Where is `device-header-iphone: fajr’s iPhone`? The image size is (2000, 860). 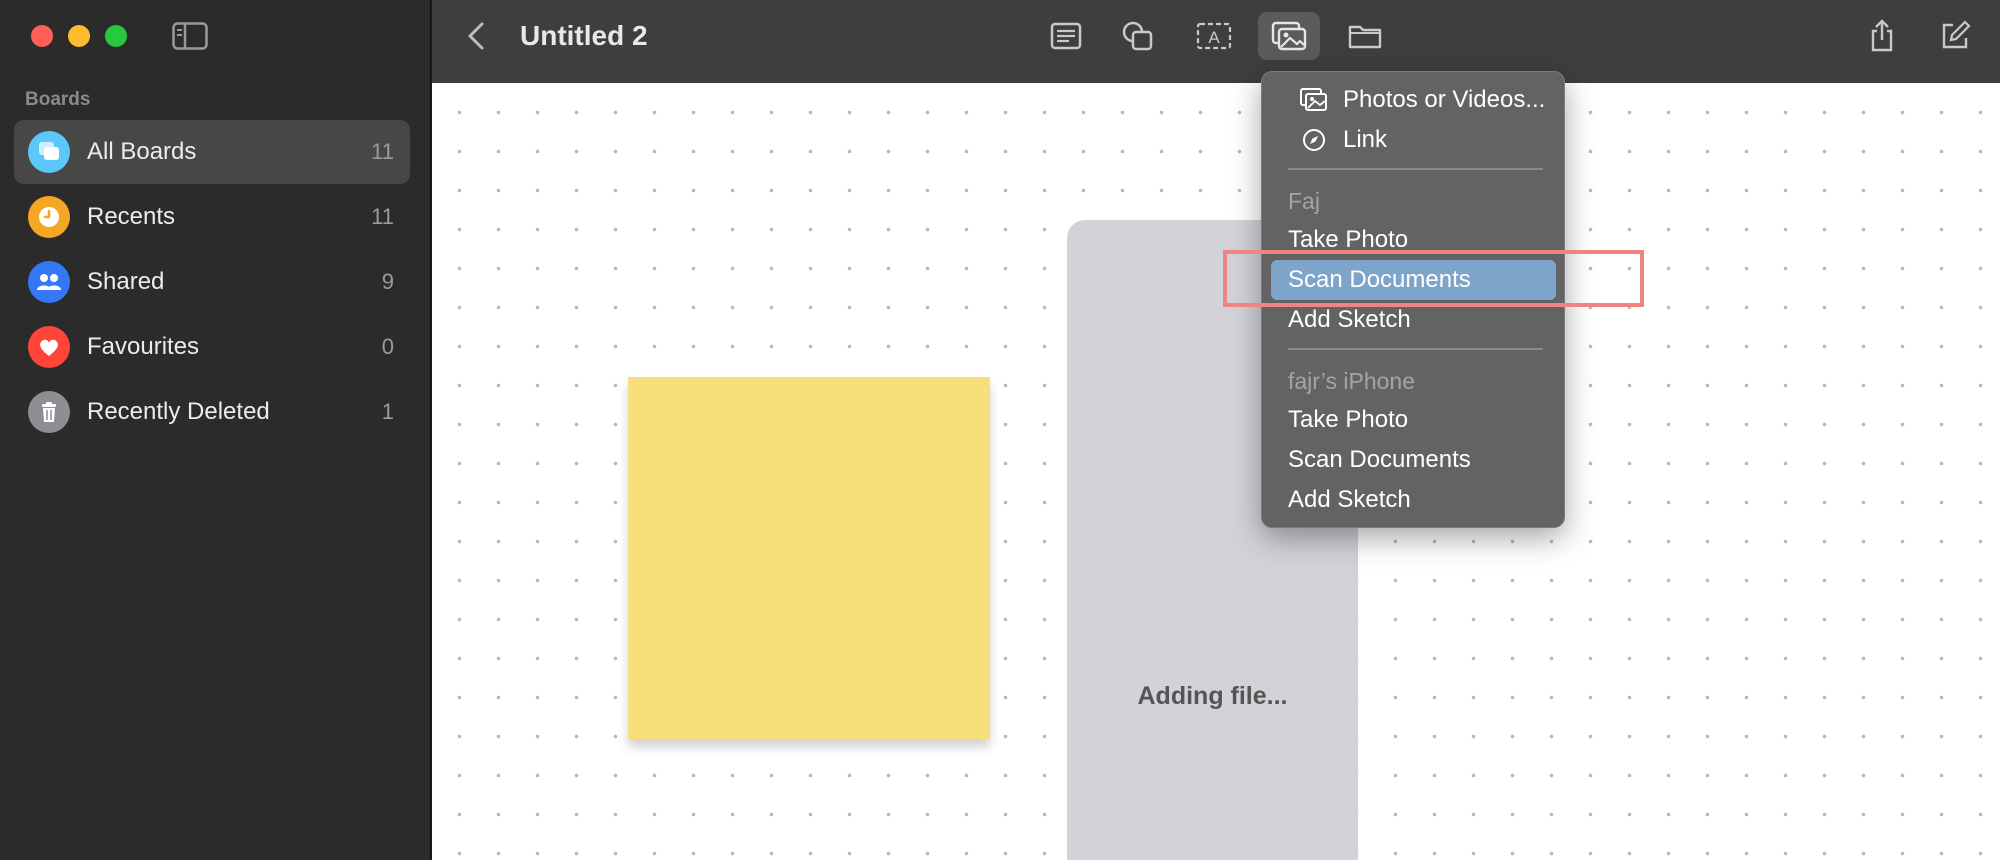
device-header-iphone: fajr’s iPhone is located at coordinates (1352, 381).